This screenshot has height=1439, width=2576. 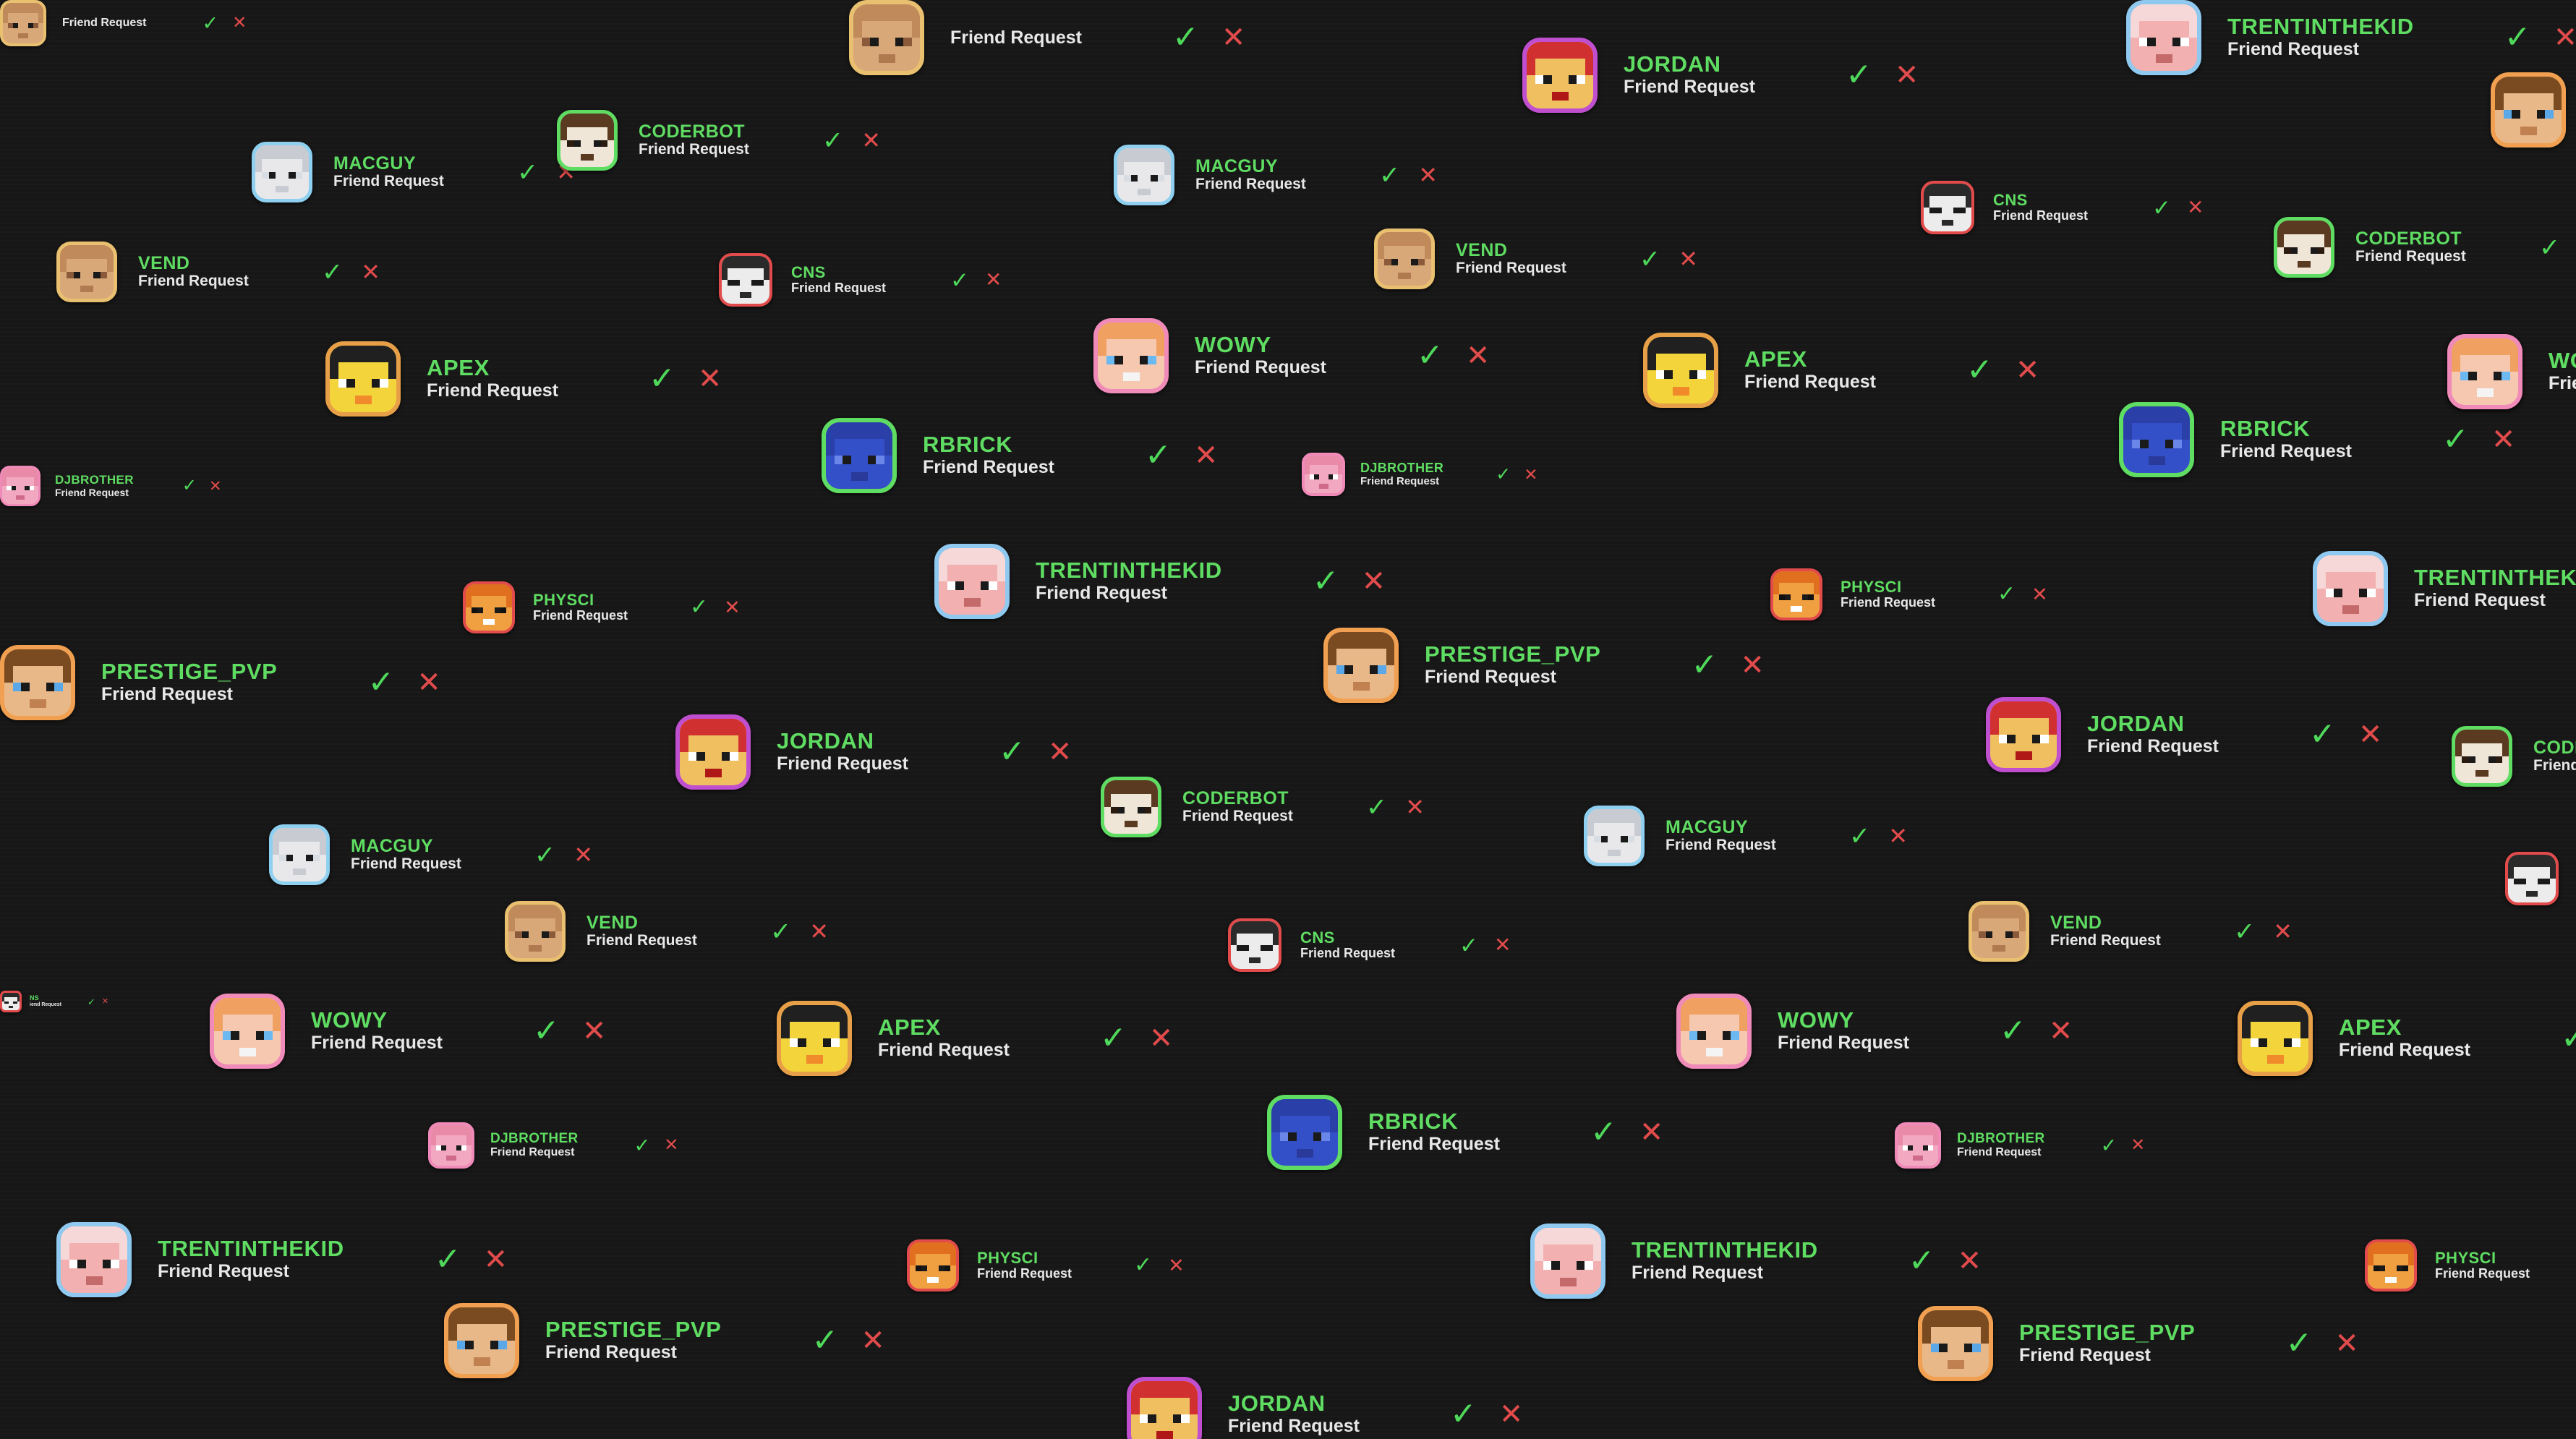 What do you see at coordinates (633, 1340) in the screenshot?
I see `request-text: PRESTIGE_PVP Friend Request` at bounding box center [633, 1340].